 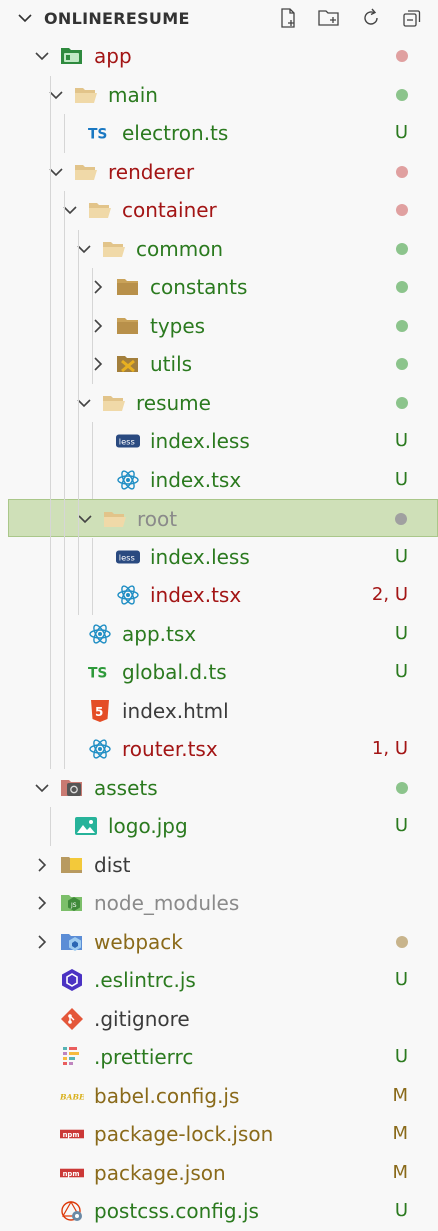 What do you see at coordinates (288, 18) in the screenshot?
I see `new-file-icon` at bounding box center [288, 18].